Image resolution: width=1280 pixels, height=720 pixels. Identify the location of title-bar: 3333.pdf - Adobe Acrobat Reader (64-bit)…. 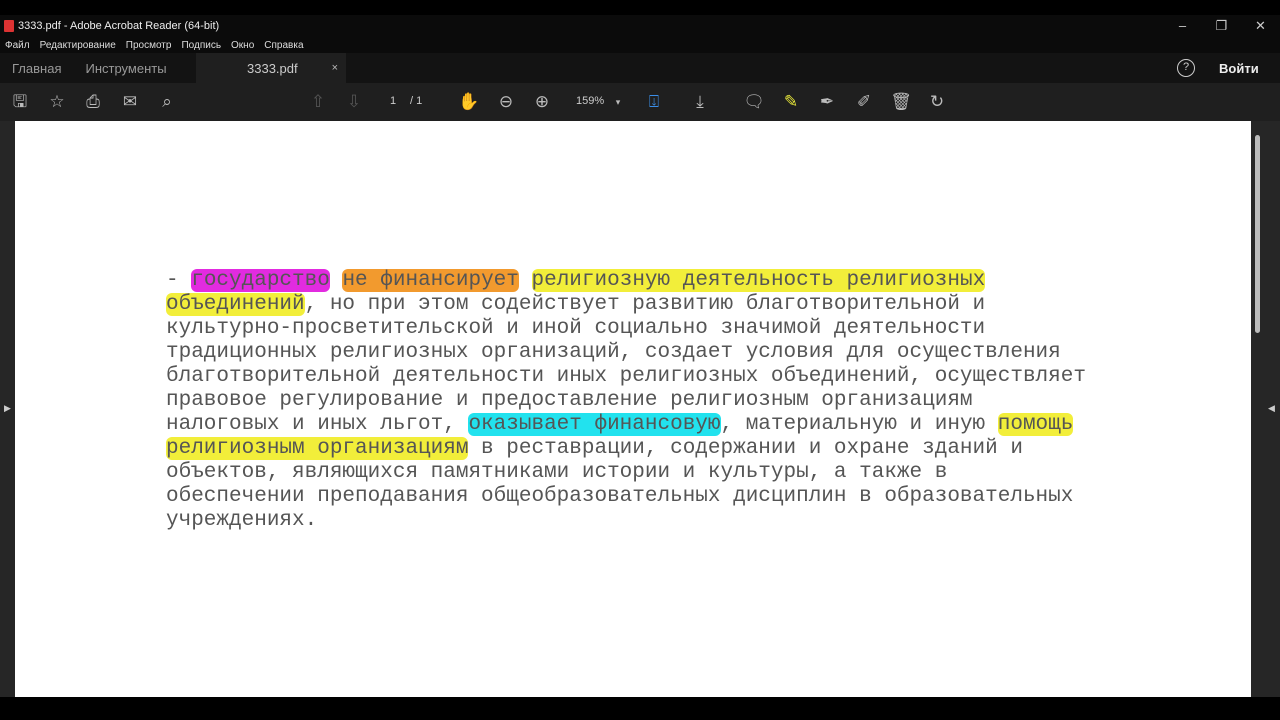
(640, 26).